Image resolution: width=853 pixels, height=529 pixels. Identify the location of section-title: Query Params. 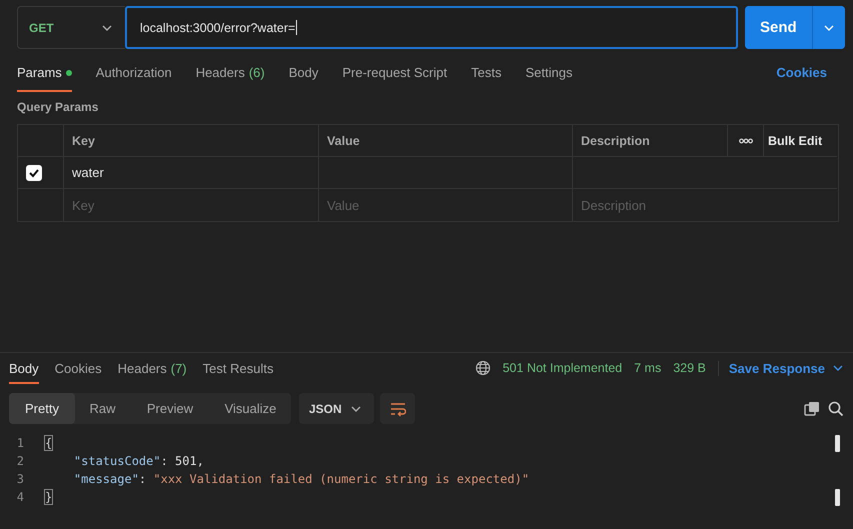
(58, 107).